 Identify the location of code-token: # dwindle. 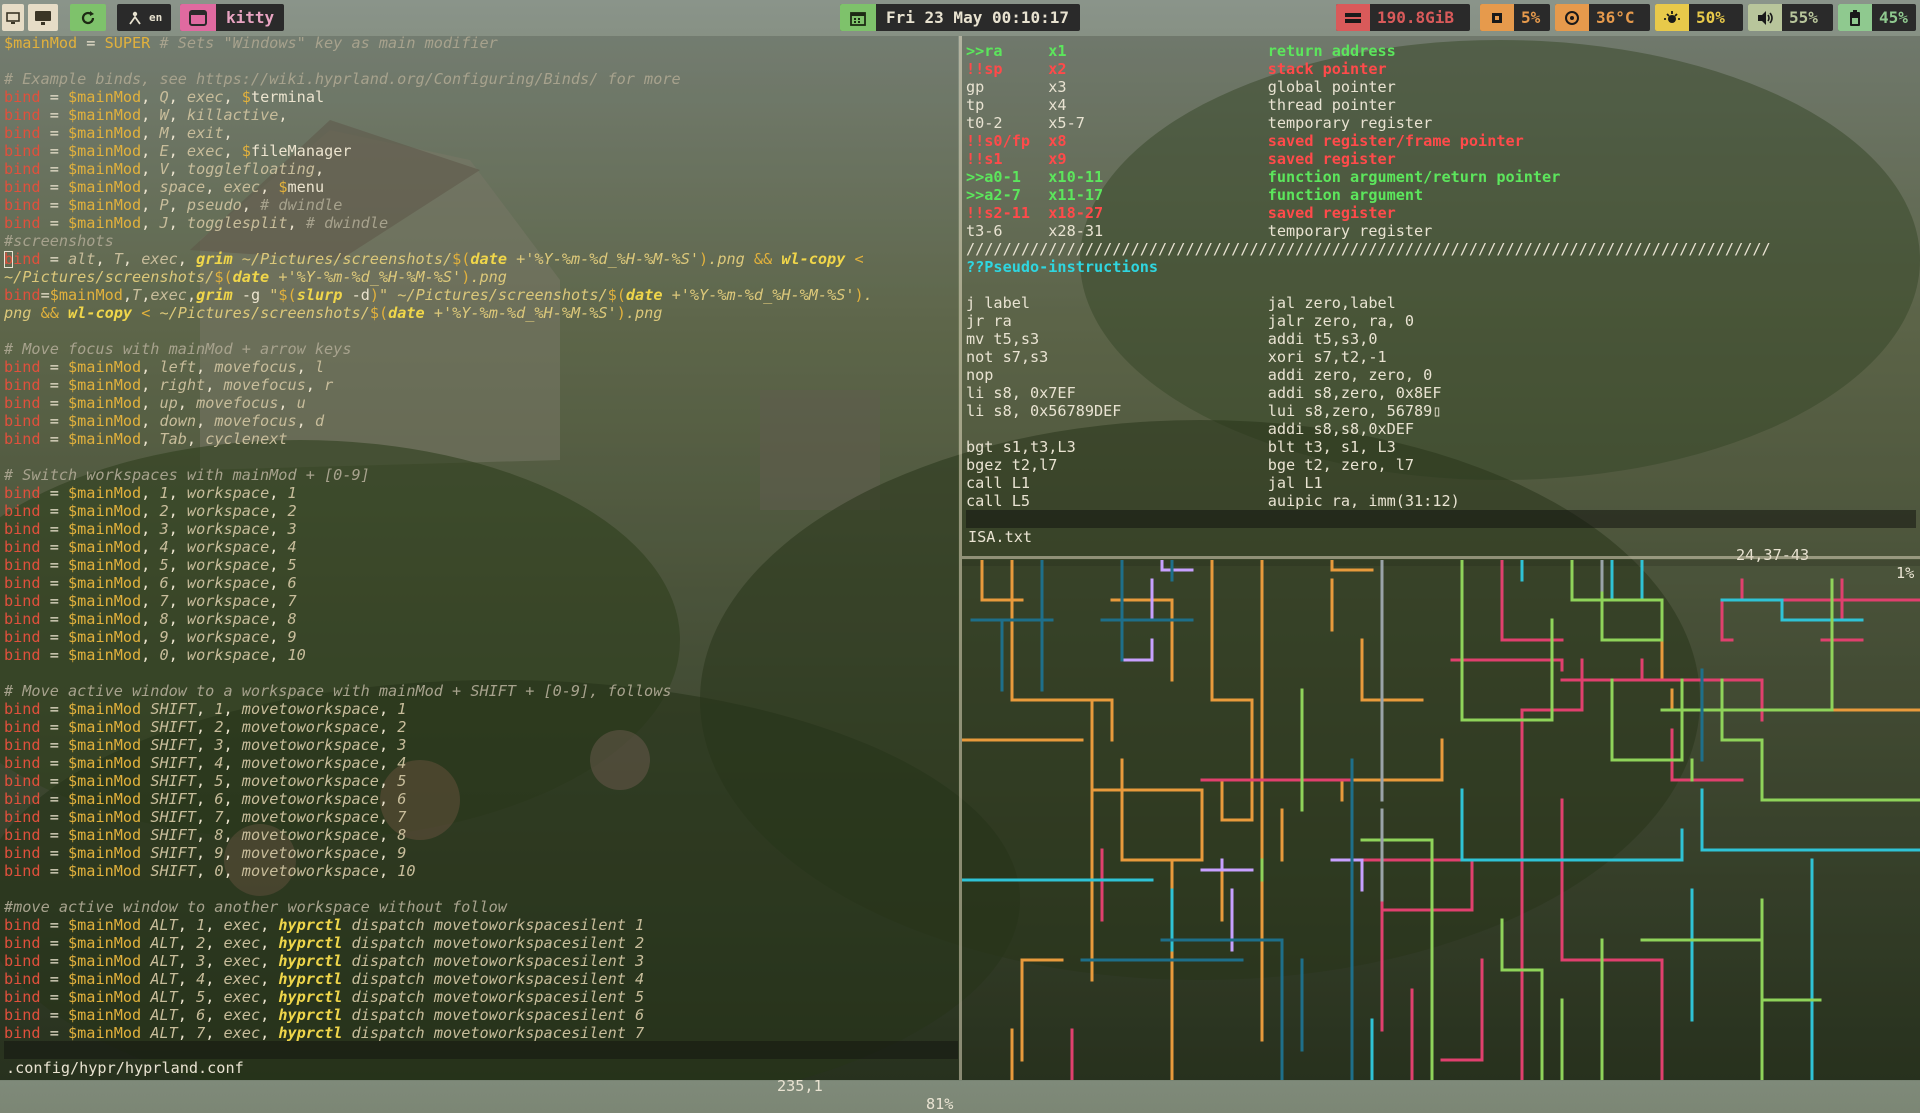
(301, 205).